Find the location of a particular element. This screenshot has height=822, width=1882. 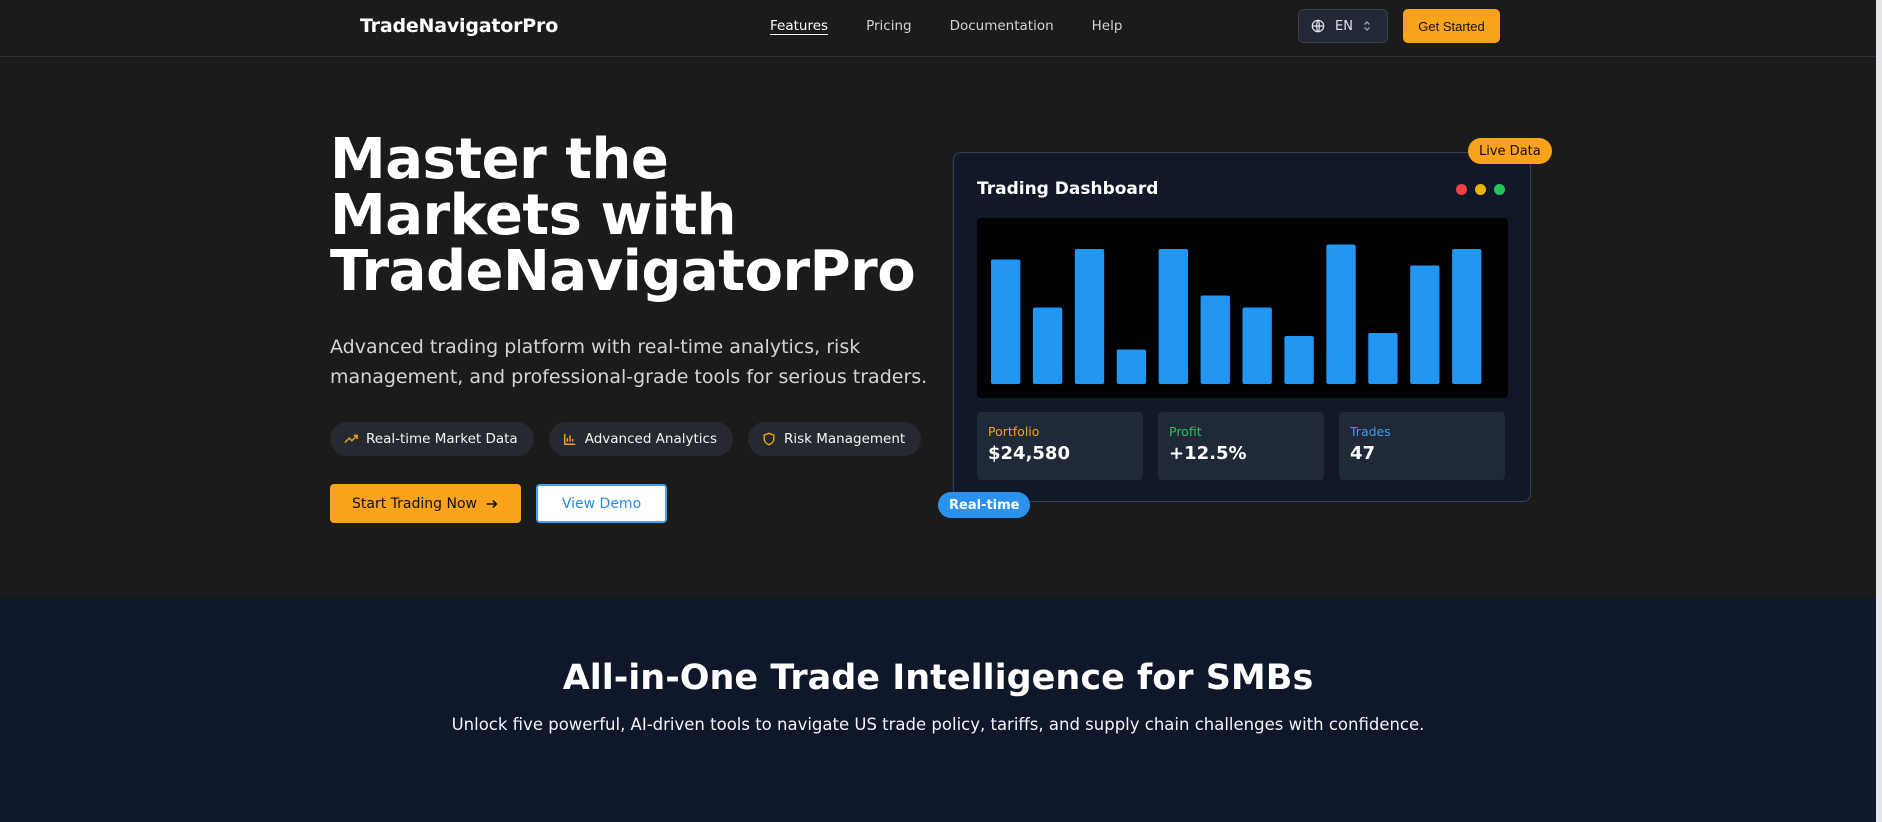

stat-value-profit: +12.5% is located at coordinates (1208, 453).